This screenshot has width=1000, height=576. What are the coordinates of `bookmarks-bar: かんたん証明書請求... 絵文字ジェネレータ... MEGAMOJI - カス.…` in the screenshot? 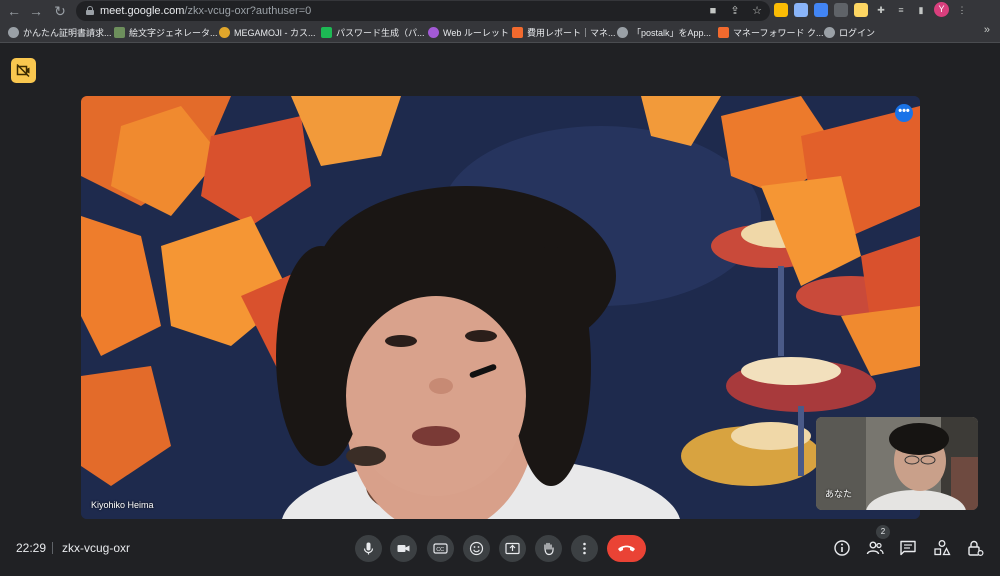 It's located at (500, 32).